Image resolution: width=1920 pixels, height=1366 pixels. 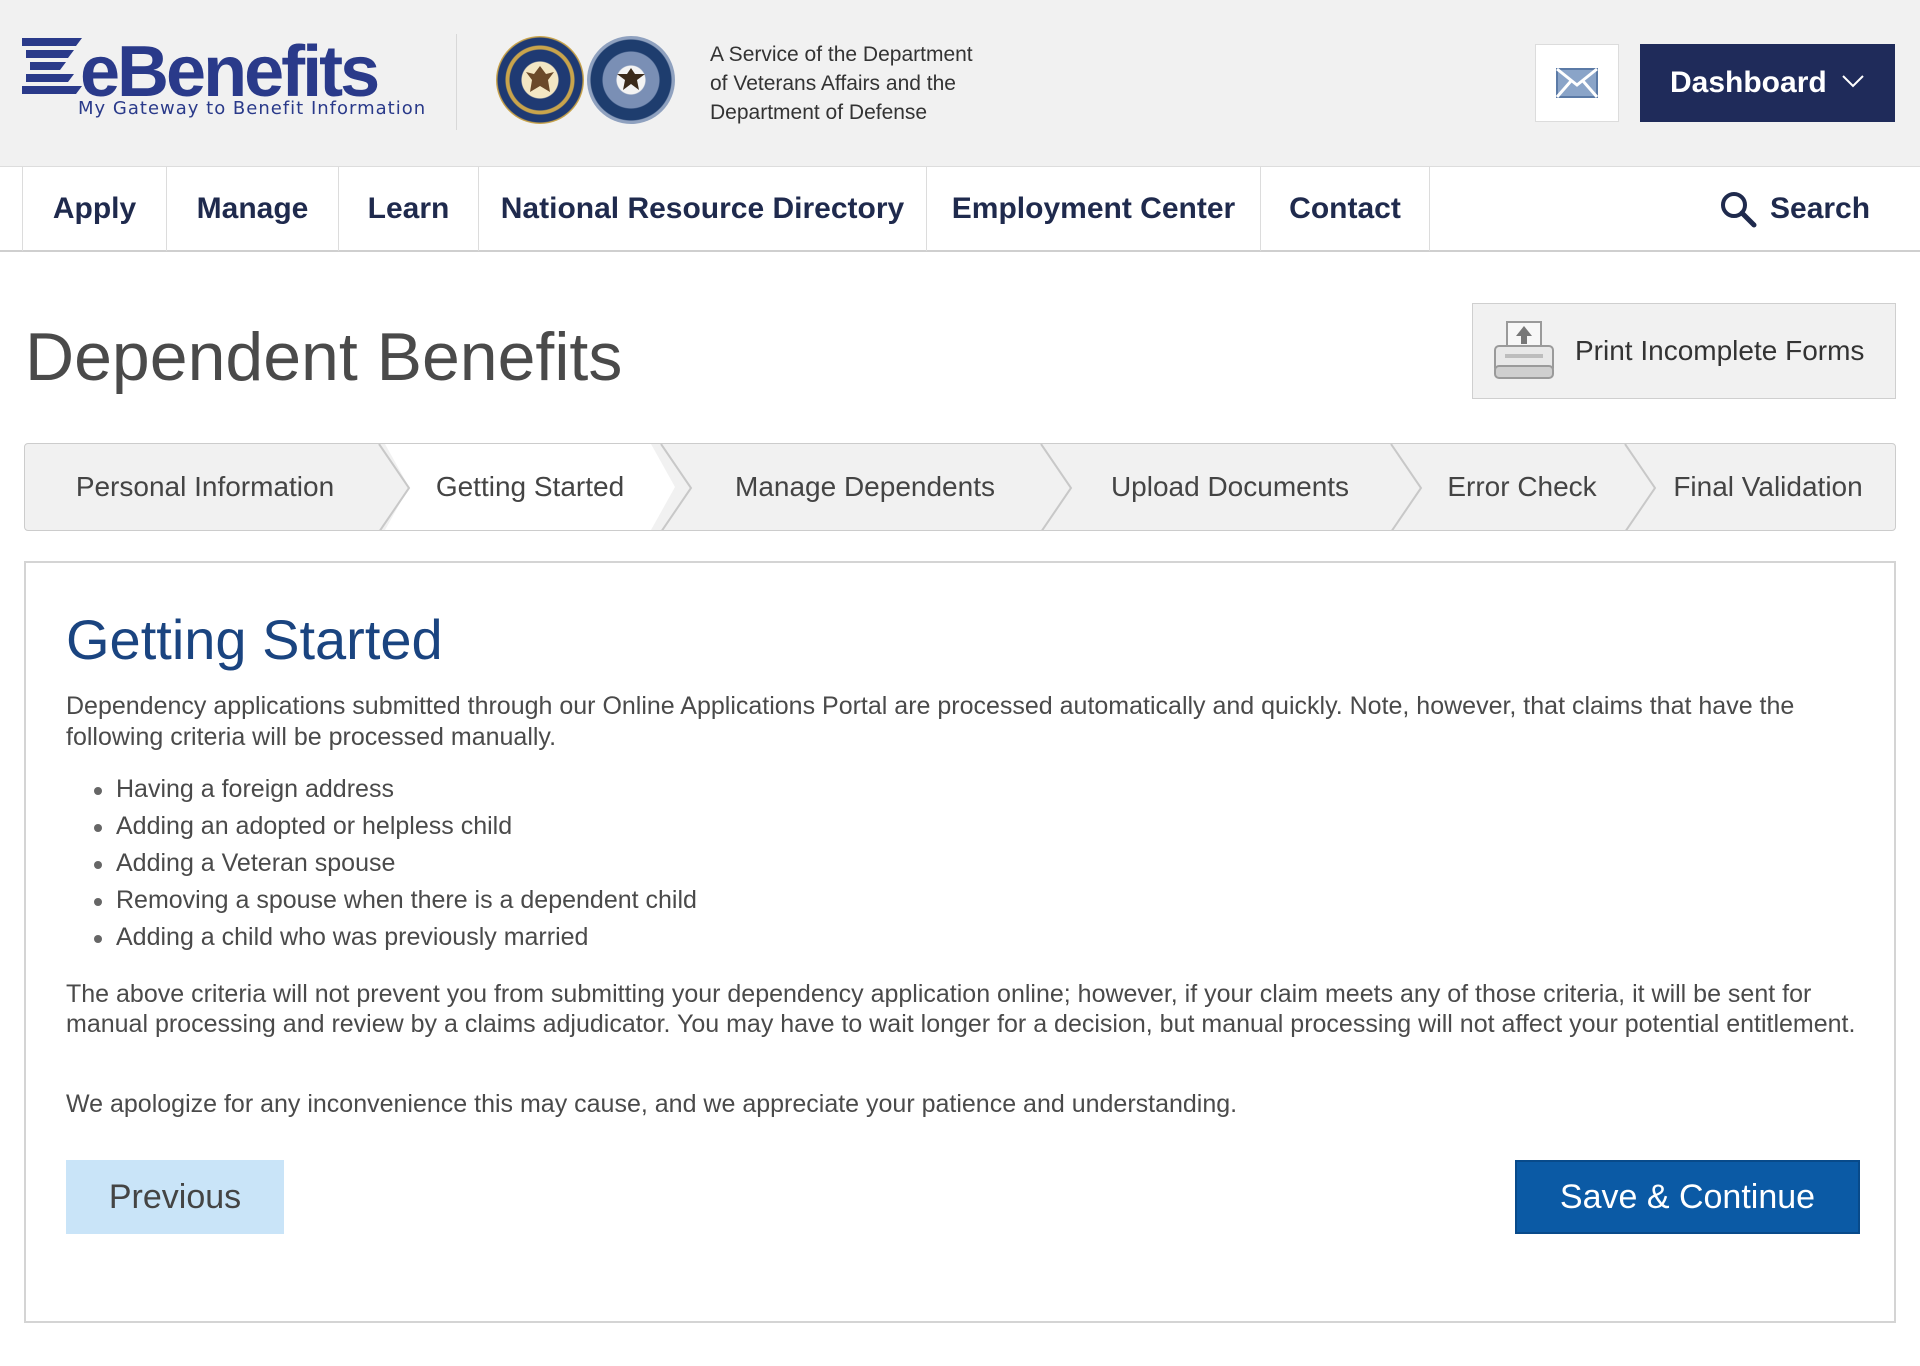 I want to click on print-incomplete-forms-button: Print Incomplete Forms, so click(x=1684, y=351).